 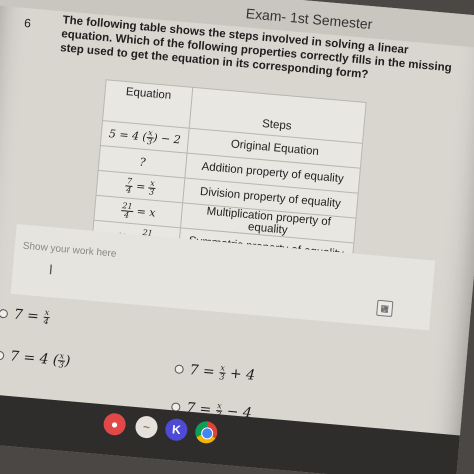 What do you see at coordinates (27, 23) in the screenshot?
I see `question-number: 6` at bounding box center [27, 23].